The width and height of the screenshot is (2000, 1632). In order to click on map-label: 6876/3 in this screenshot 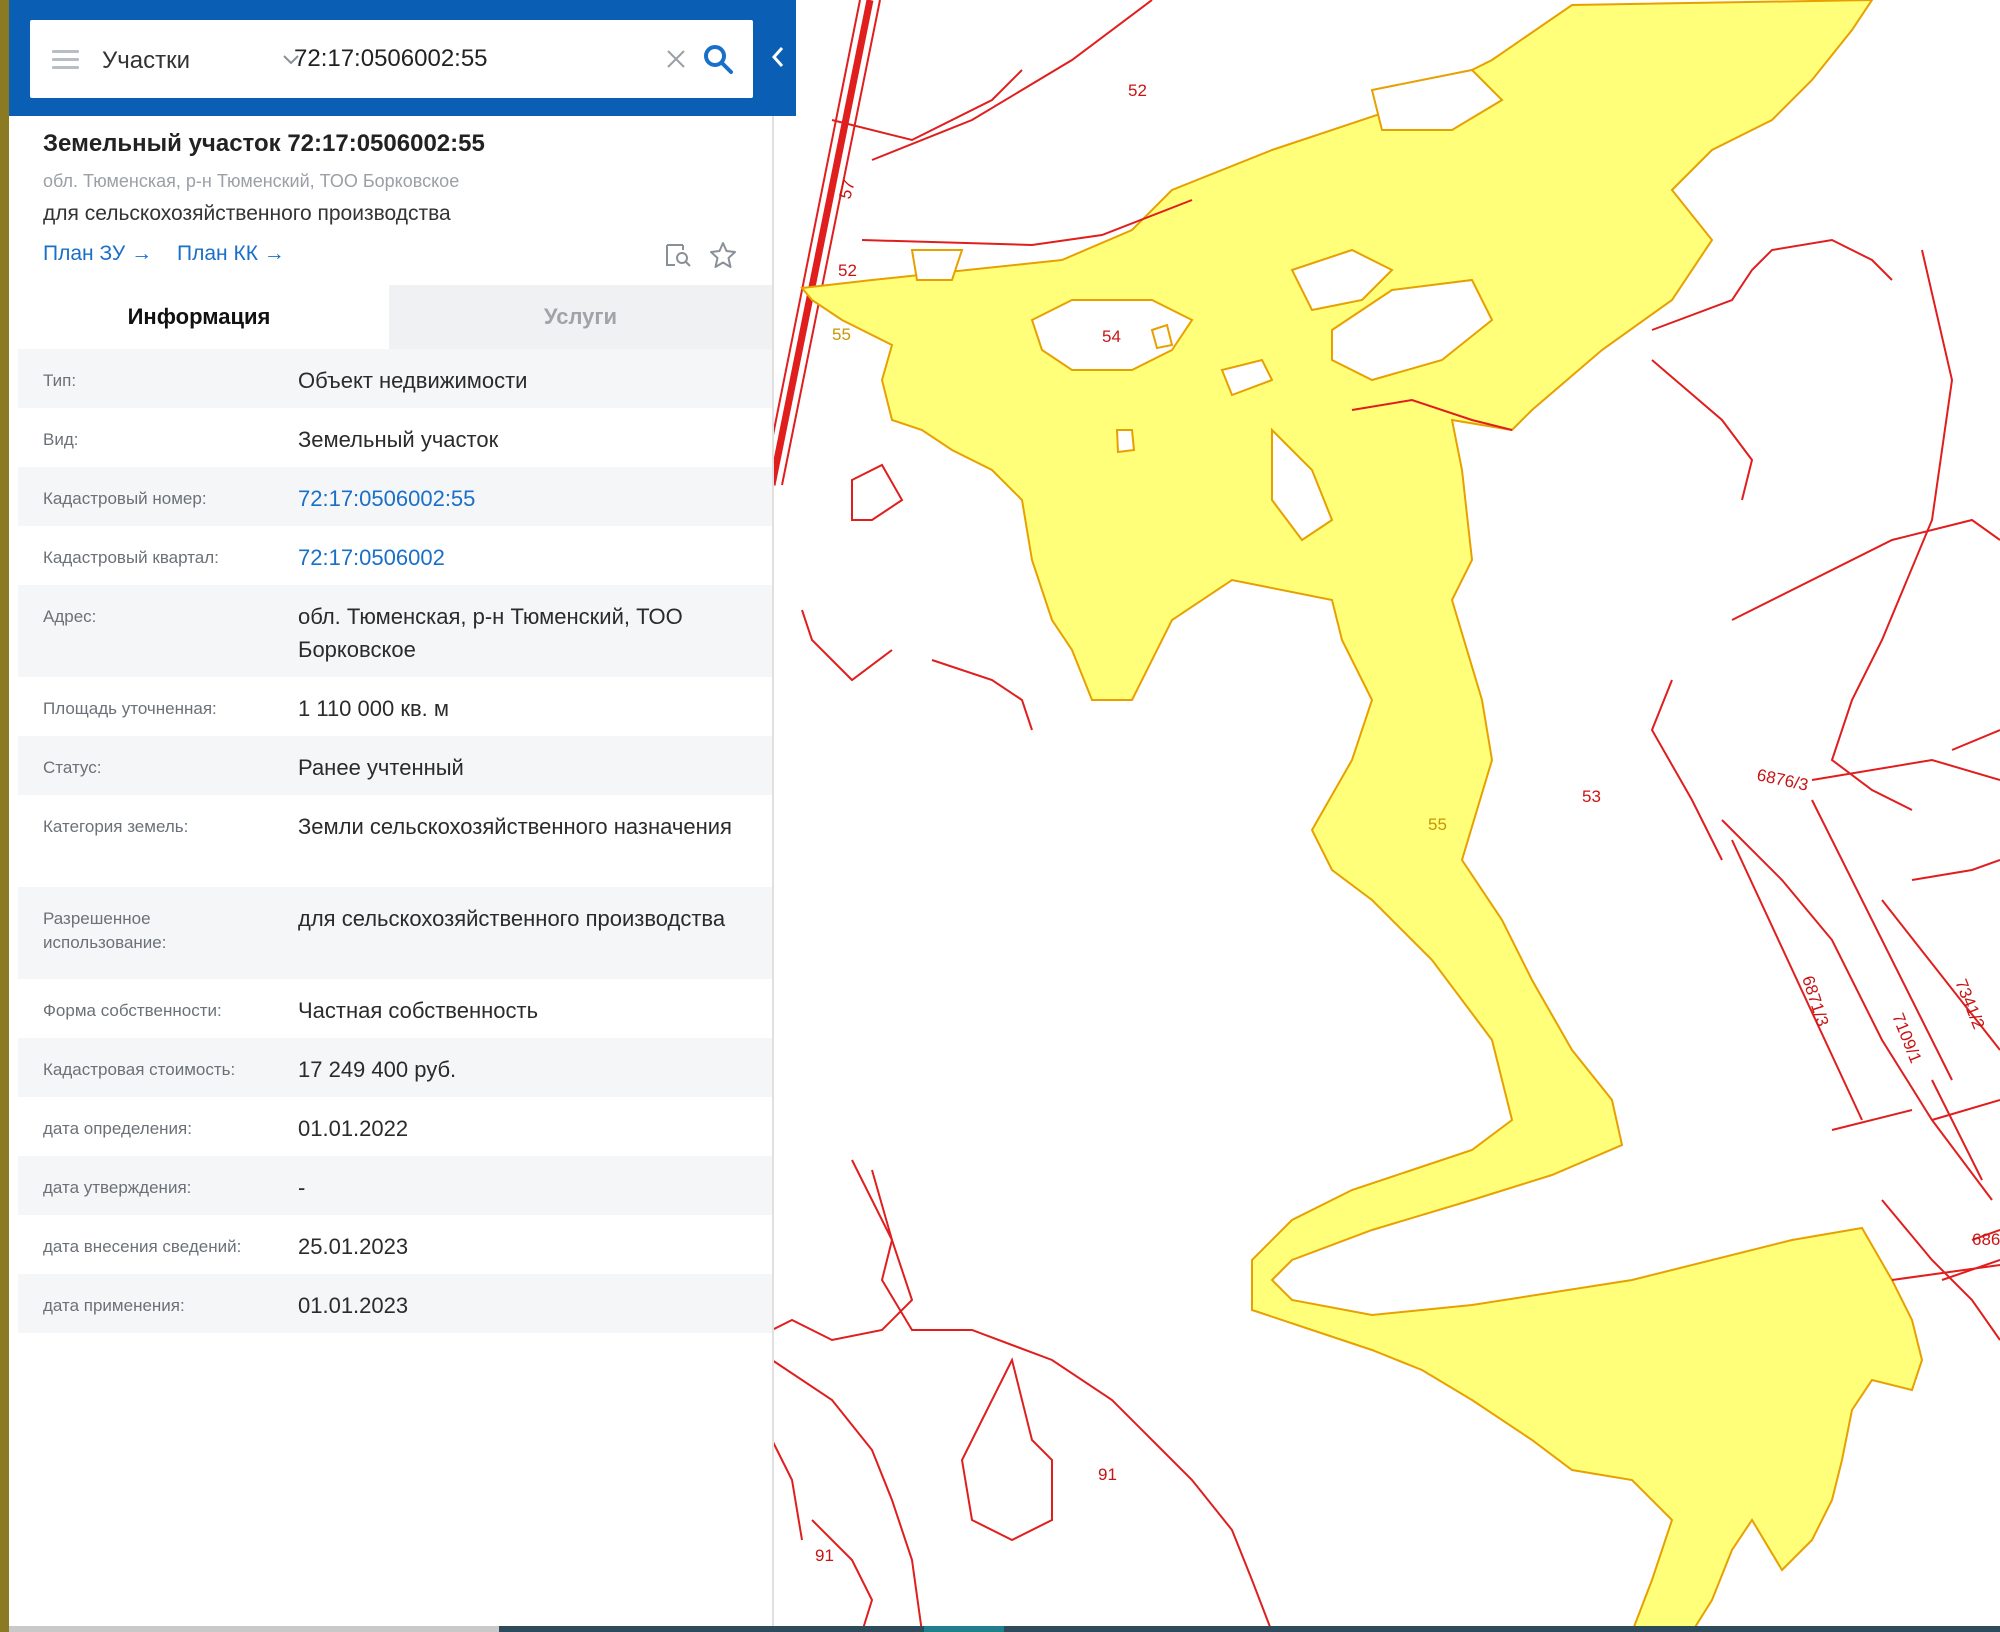, I will do `click(1782, 779)`.